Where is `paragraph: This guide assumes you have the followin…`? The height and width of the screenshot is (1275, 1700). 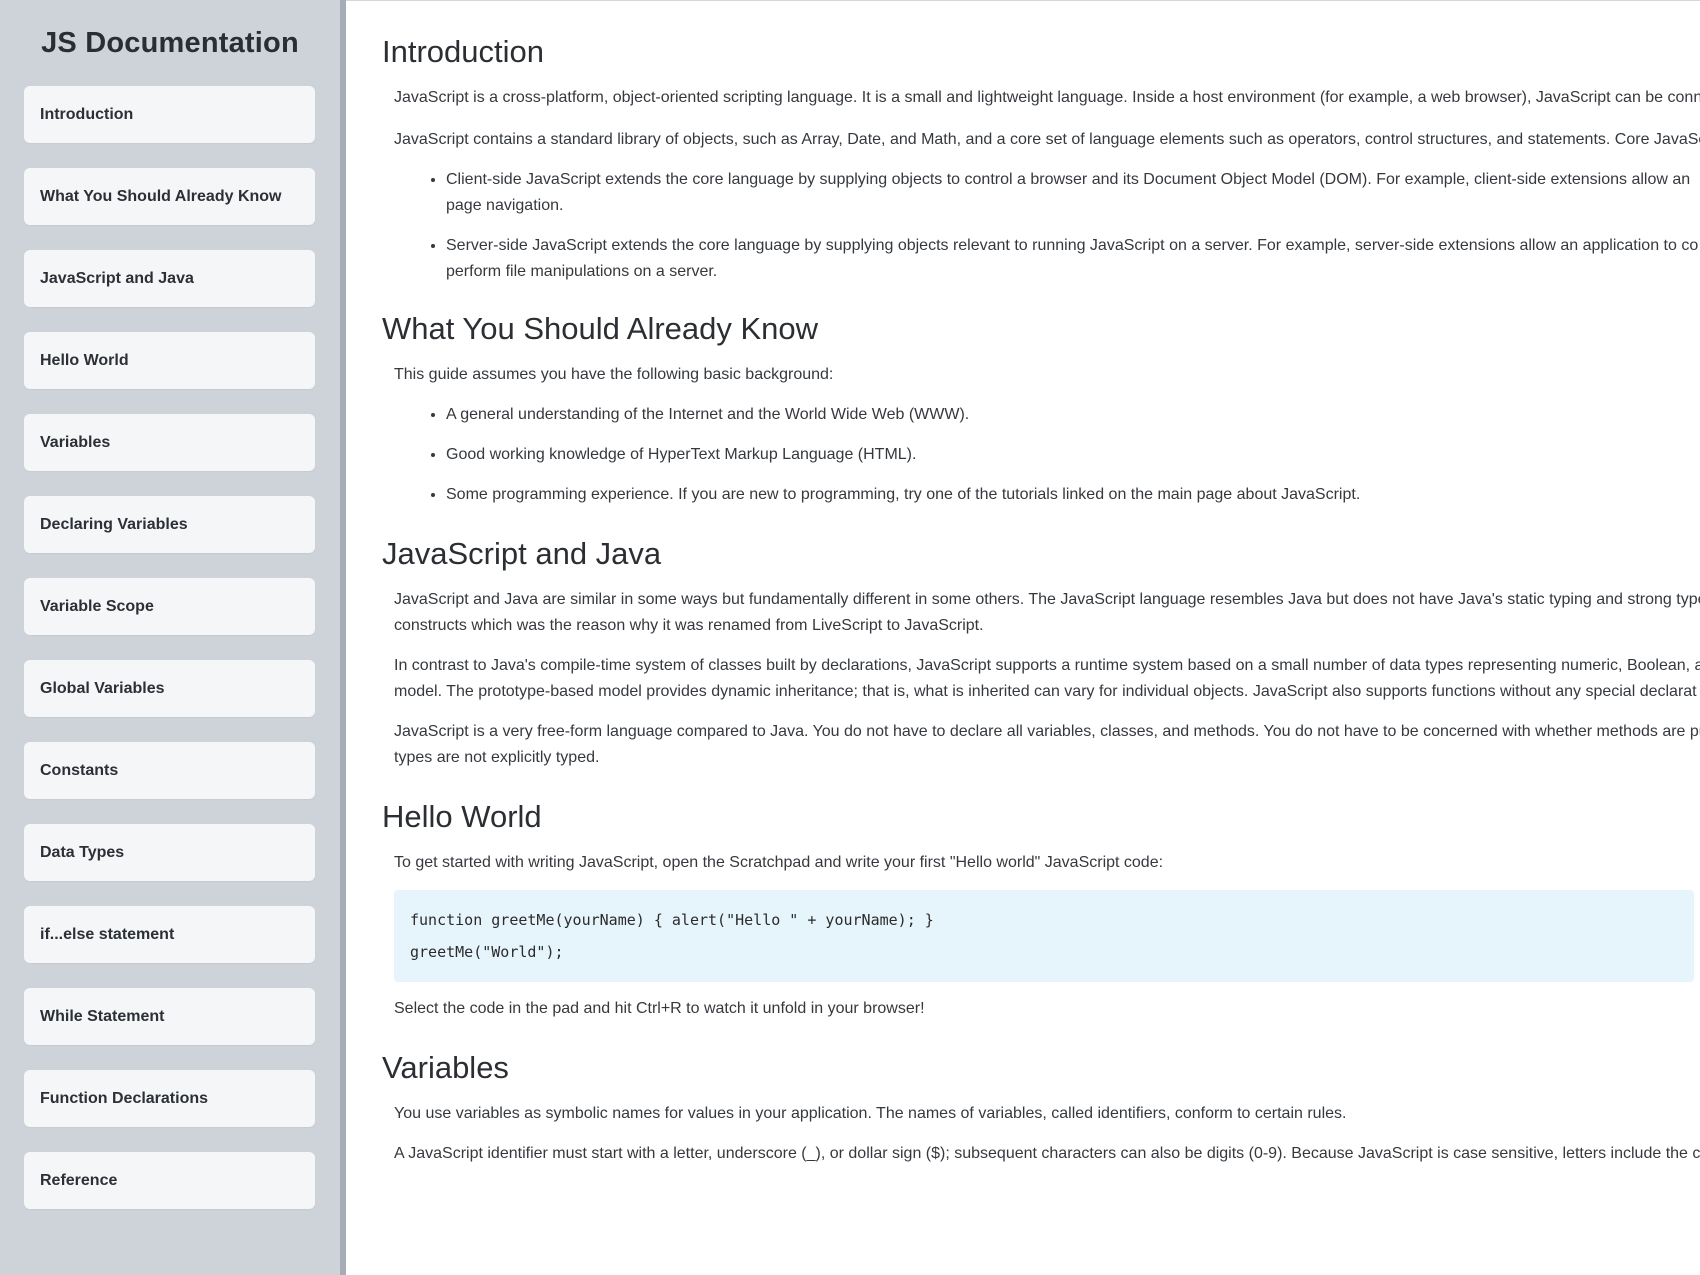 paragraph: This guide assumes you have the followin… is located at coordinates (614, 374).